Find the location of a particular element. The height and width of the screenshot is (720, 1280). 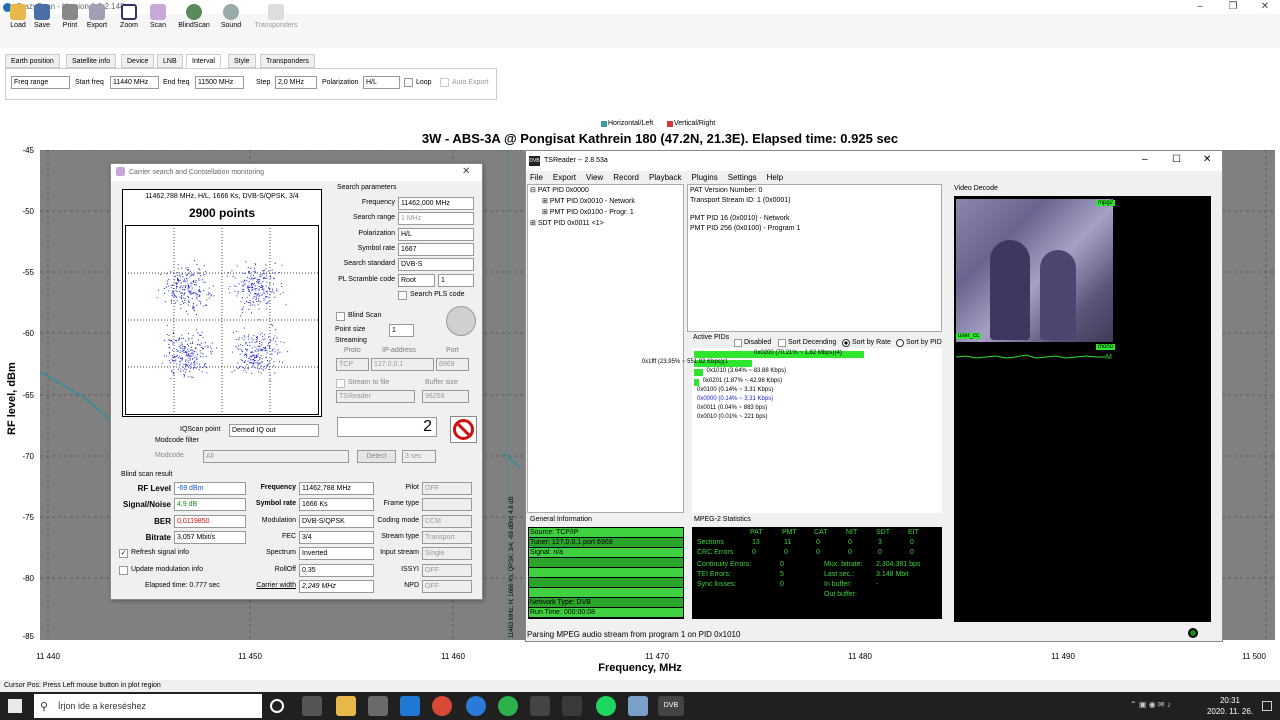

tree-item: ⊞ PMT PID 0x0100 - Progr. 1 is located at coordinates (588, 212).